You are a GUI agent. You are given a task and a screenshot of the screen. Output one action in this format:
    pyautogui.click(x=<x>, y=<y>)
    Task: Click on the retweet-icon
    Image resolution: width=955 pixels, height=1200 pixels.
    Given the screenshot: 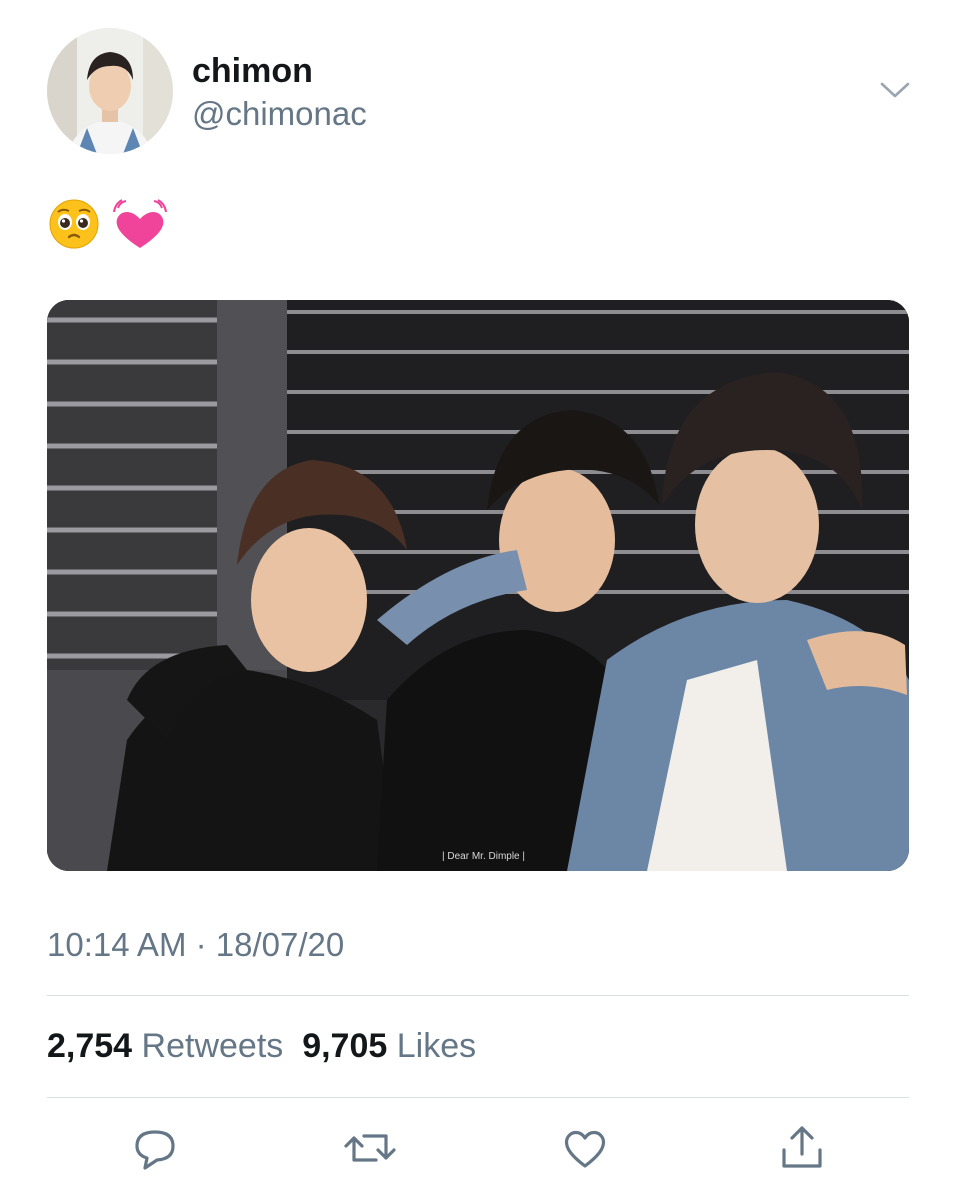 What is the action you would take?
    pyautogui.click(x=370, y=1148)
    